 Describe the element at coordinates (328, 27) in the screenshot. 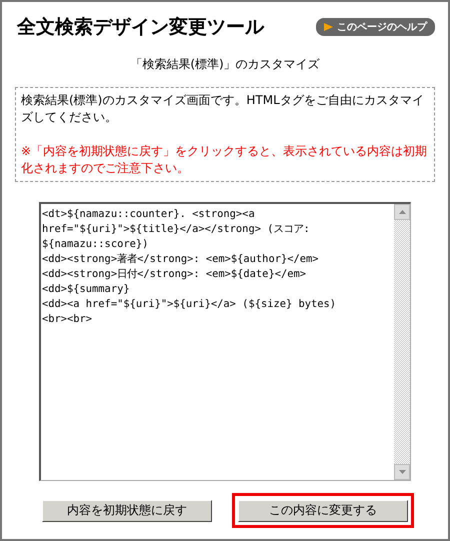

I see `play-icon` at that location.